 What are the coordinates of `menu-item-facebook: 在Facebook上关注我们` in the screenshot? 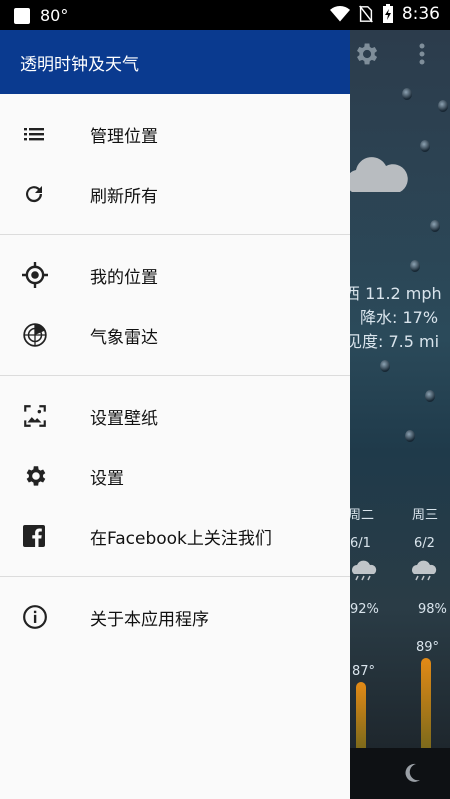 It's located at (175, 536).